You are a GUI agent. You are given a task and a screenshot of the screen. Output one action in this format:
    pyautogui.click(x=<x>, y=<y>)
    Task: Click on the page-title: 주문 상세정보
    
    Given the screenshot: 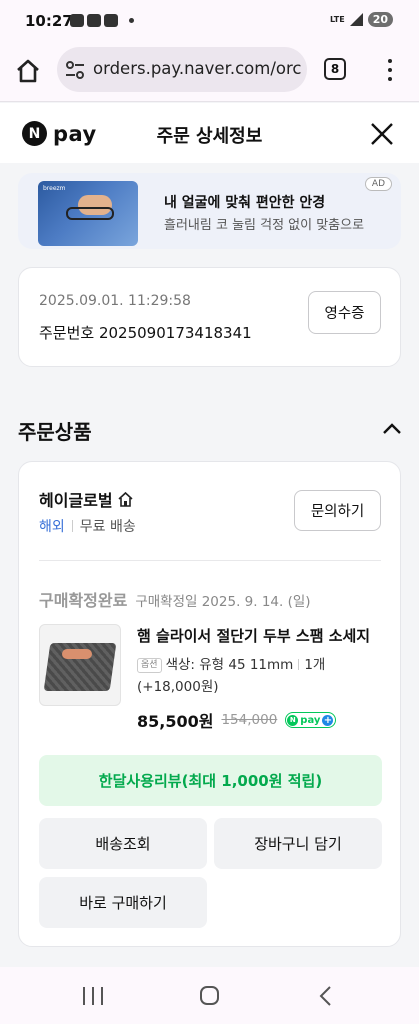 What is the action you would take?
    pyautogui.click(x=209, y=136)
    